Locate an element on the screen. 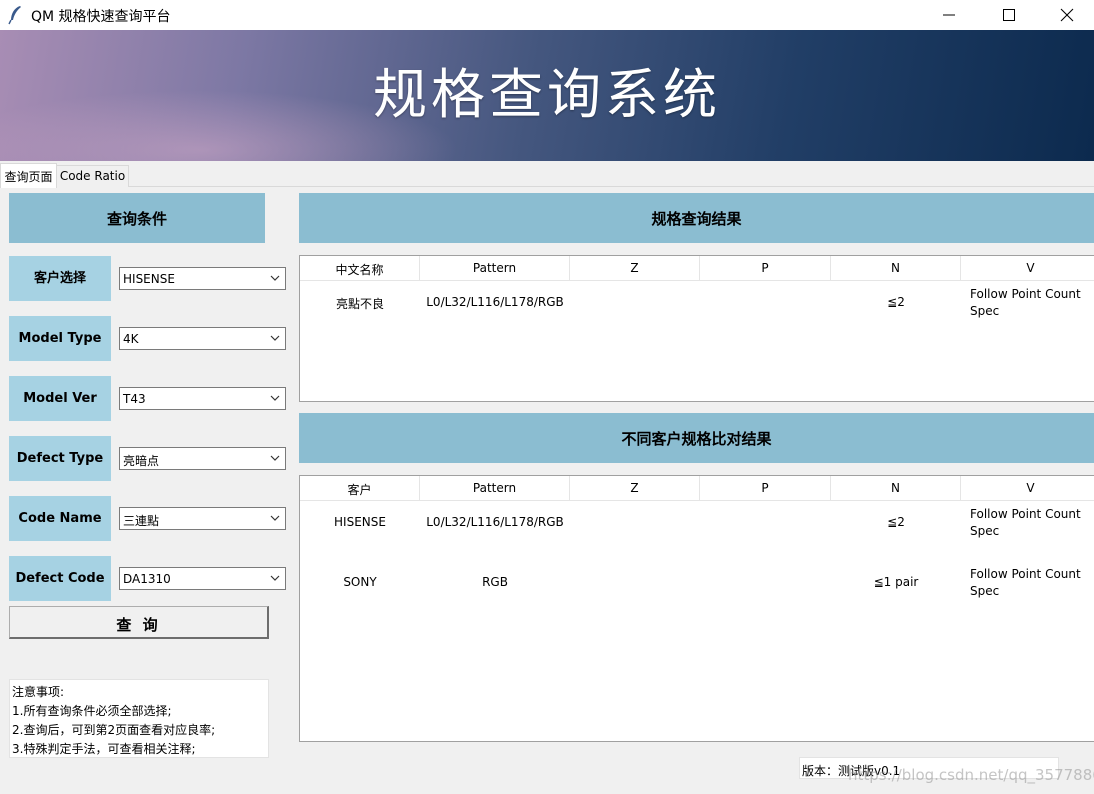 The width and height of the screenshot is (1094, 794). minimize-icon is located at coordinates (949, 15).